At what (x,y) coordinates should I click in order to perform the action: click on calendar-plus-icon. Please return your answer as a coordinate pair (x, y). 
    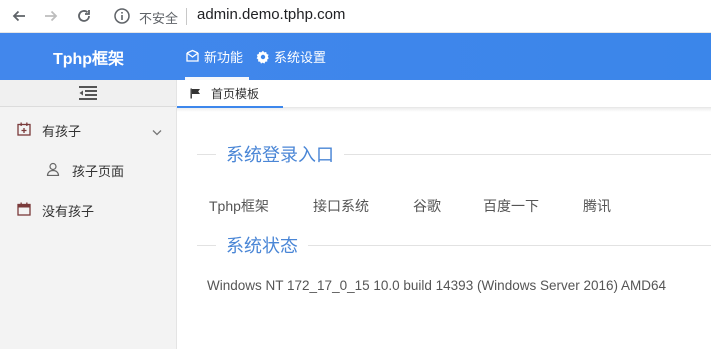
    Looking at the image, I should click on (24, 130).